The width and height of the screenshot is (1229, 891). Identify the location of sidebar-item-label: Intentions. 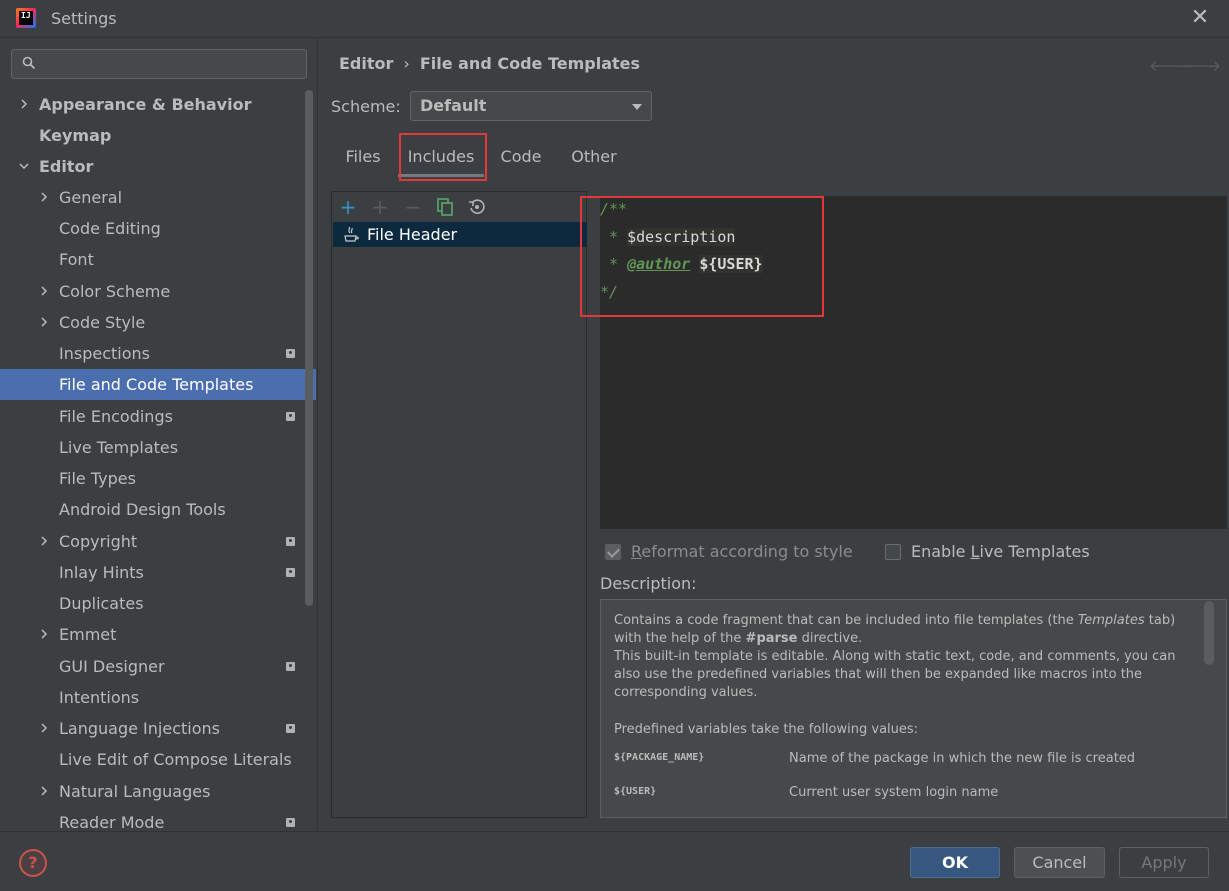
(99, 697).